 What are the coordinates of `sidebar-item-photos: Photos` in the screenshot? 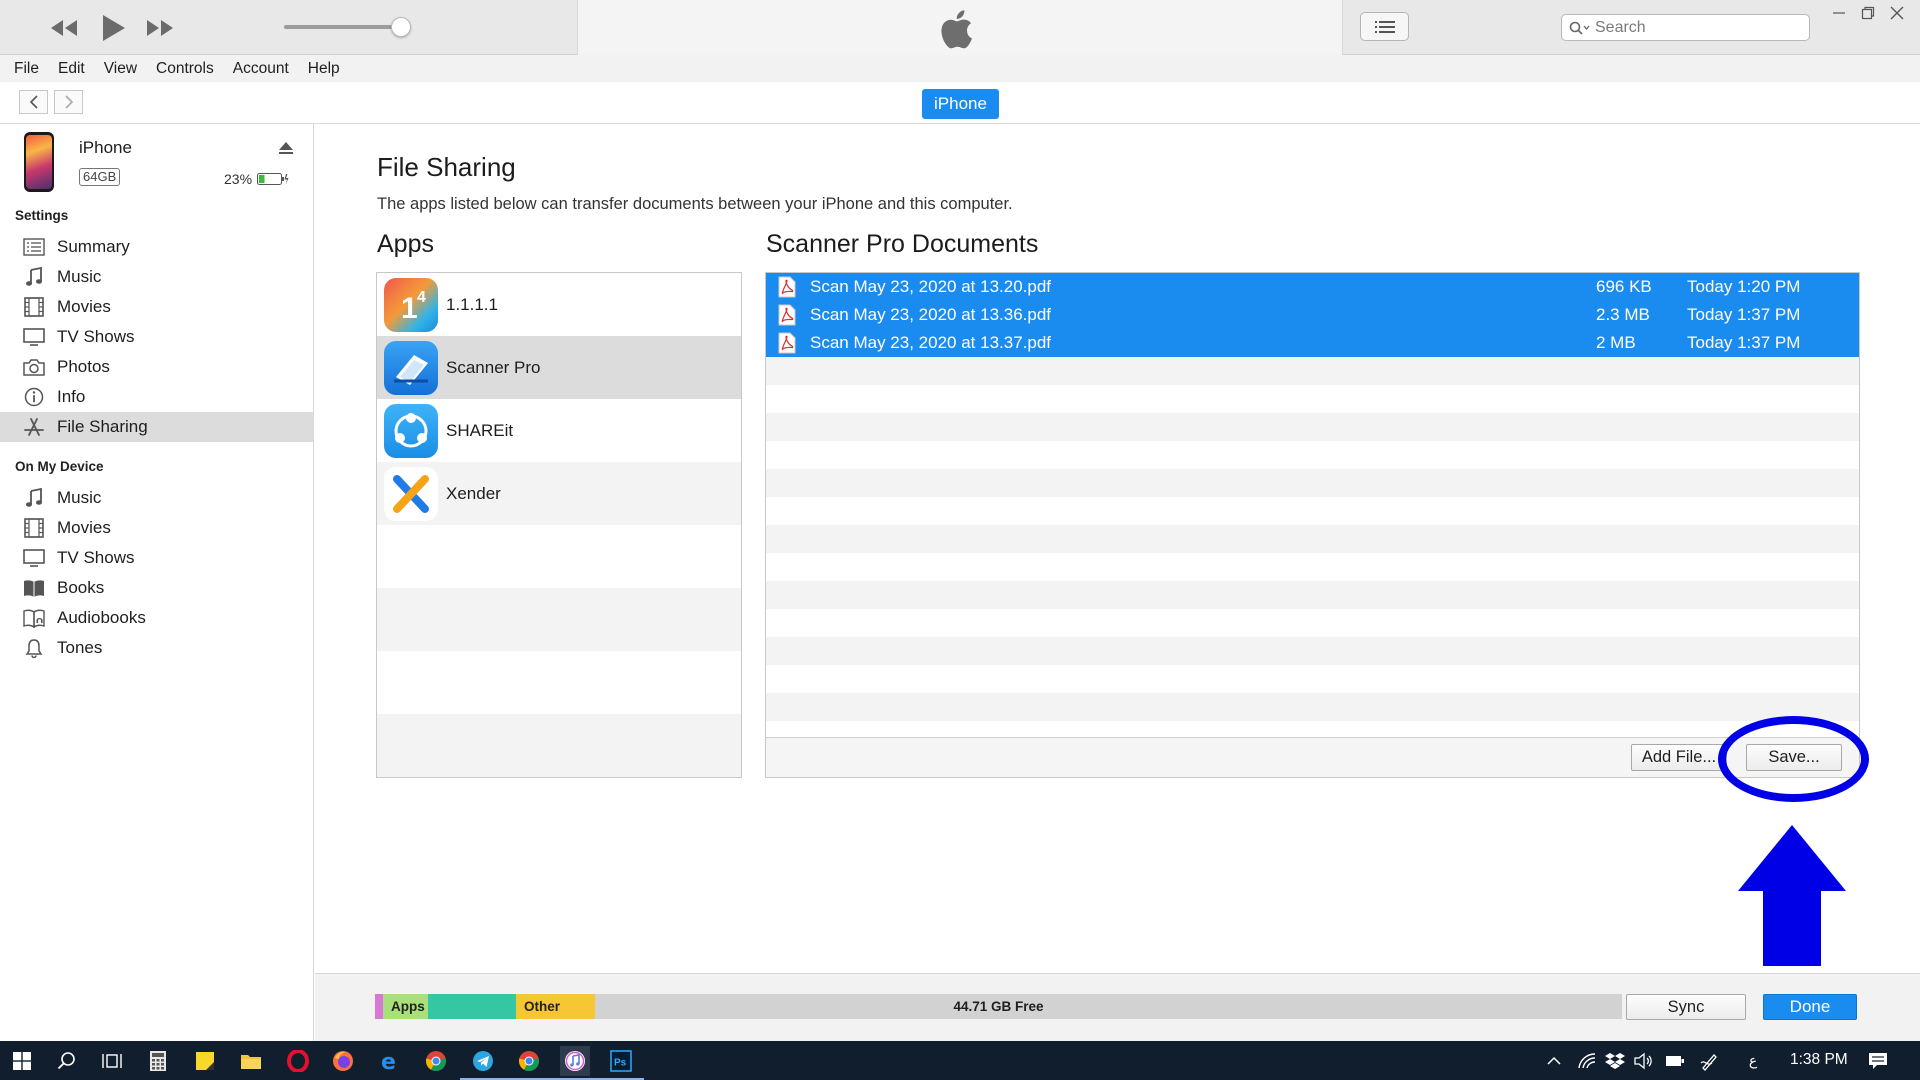 It's located at (156, 367).